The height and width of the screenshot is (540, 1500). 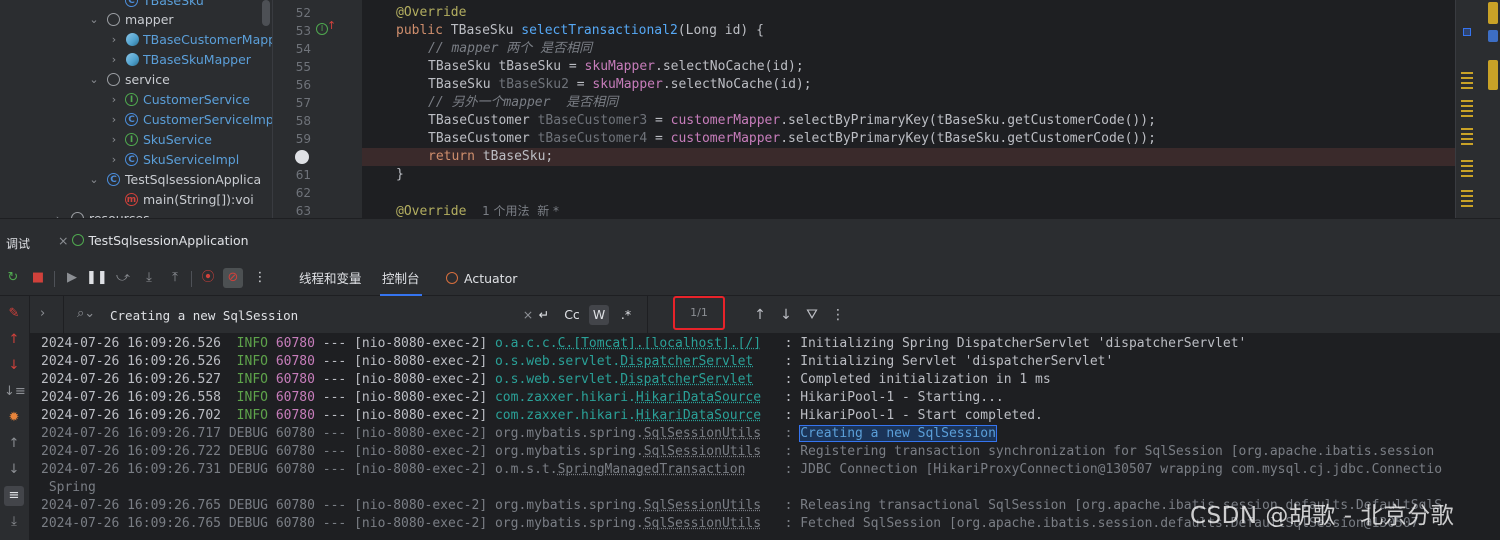 What do you see at coordinates (303, 13) in the screenshot?
I see `line-number: 52` at bounding box center [303, 13].